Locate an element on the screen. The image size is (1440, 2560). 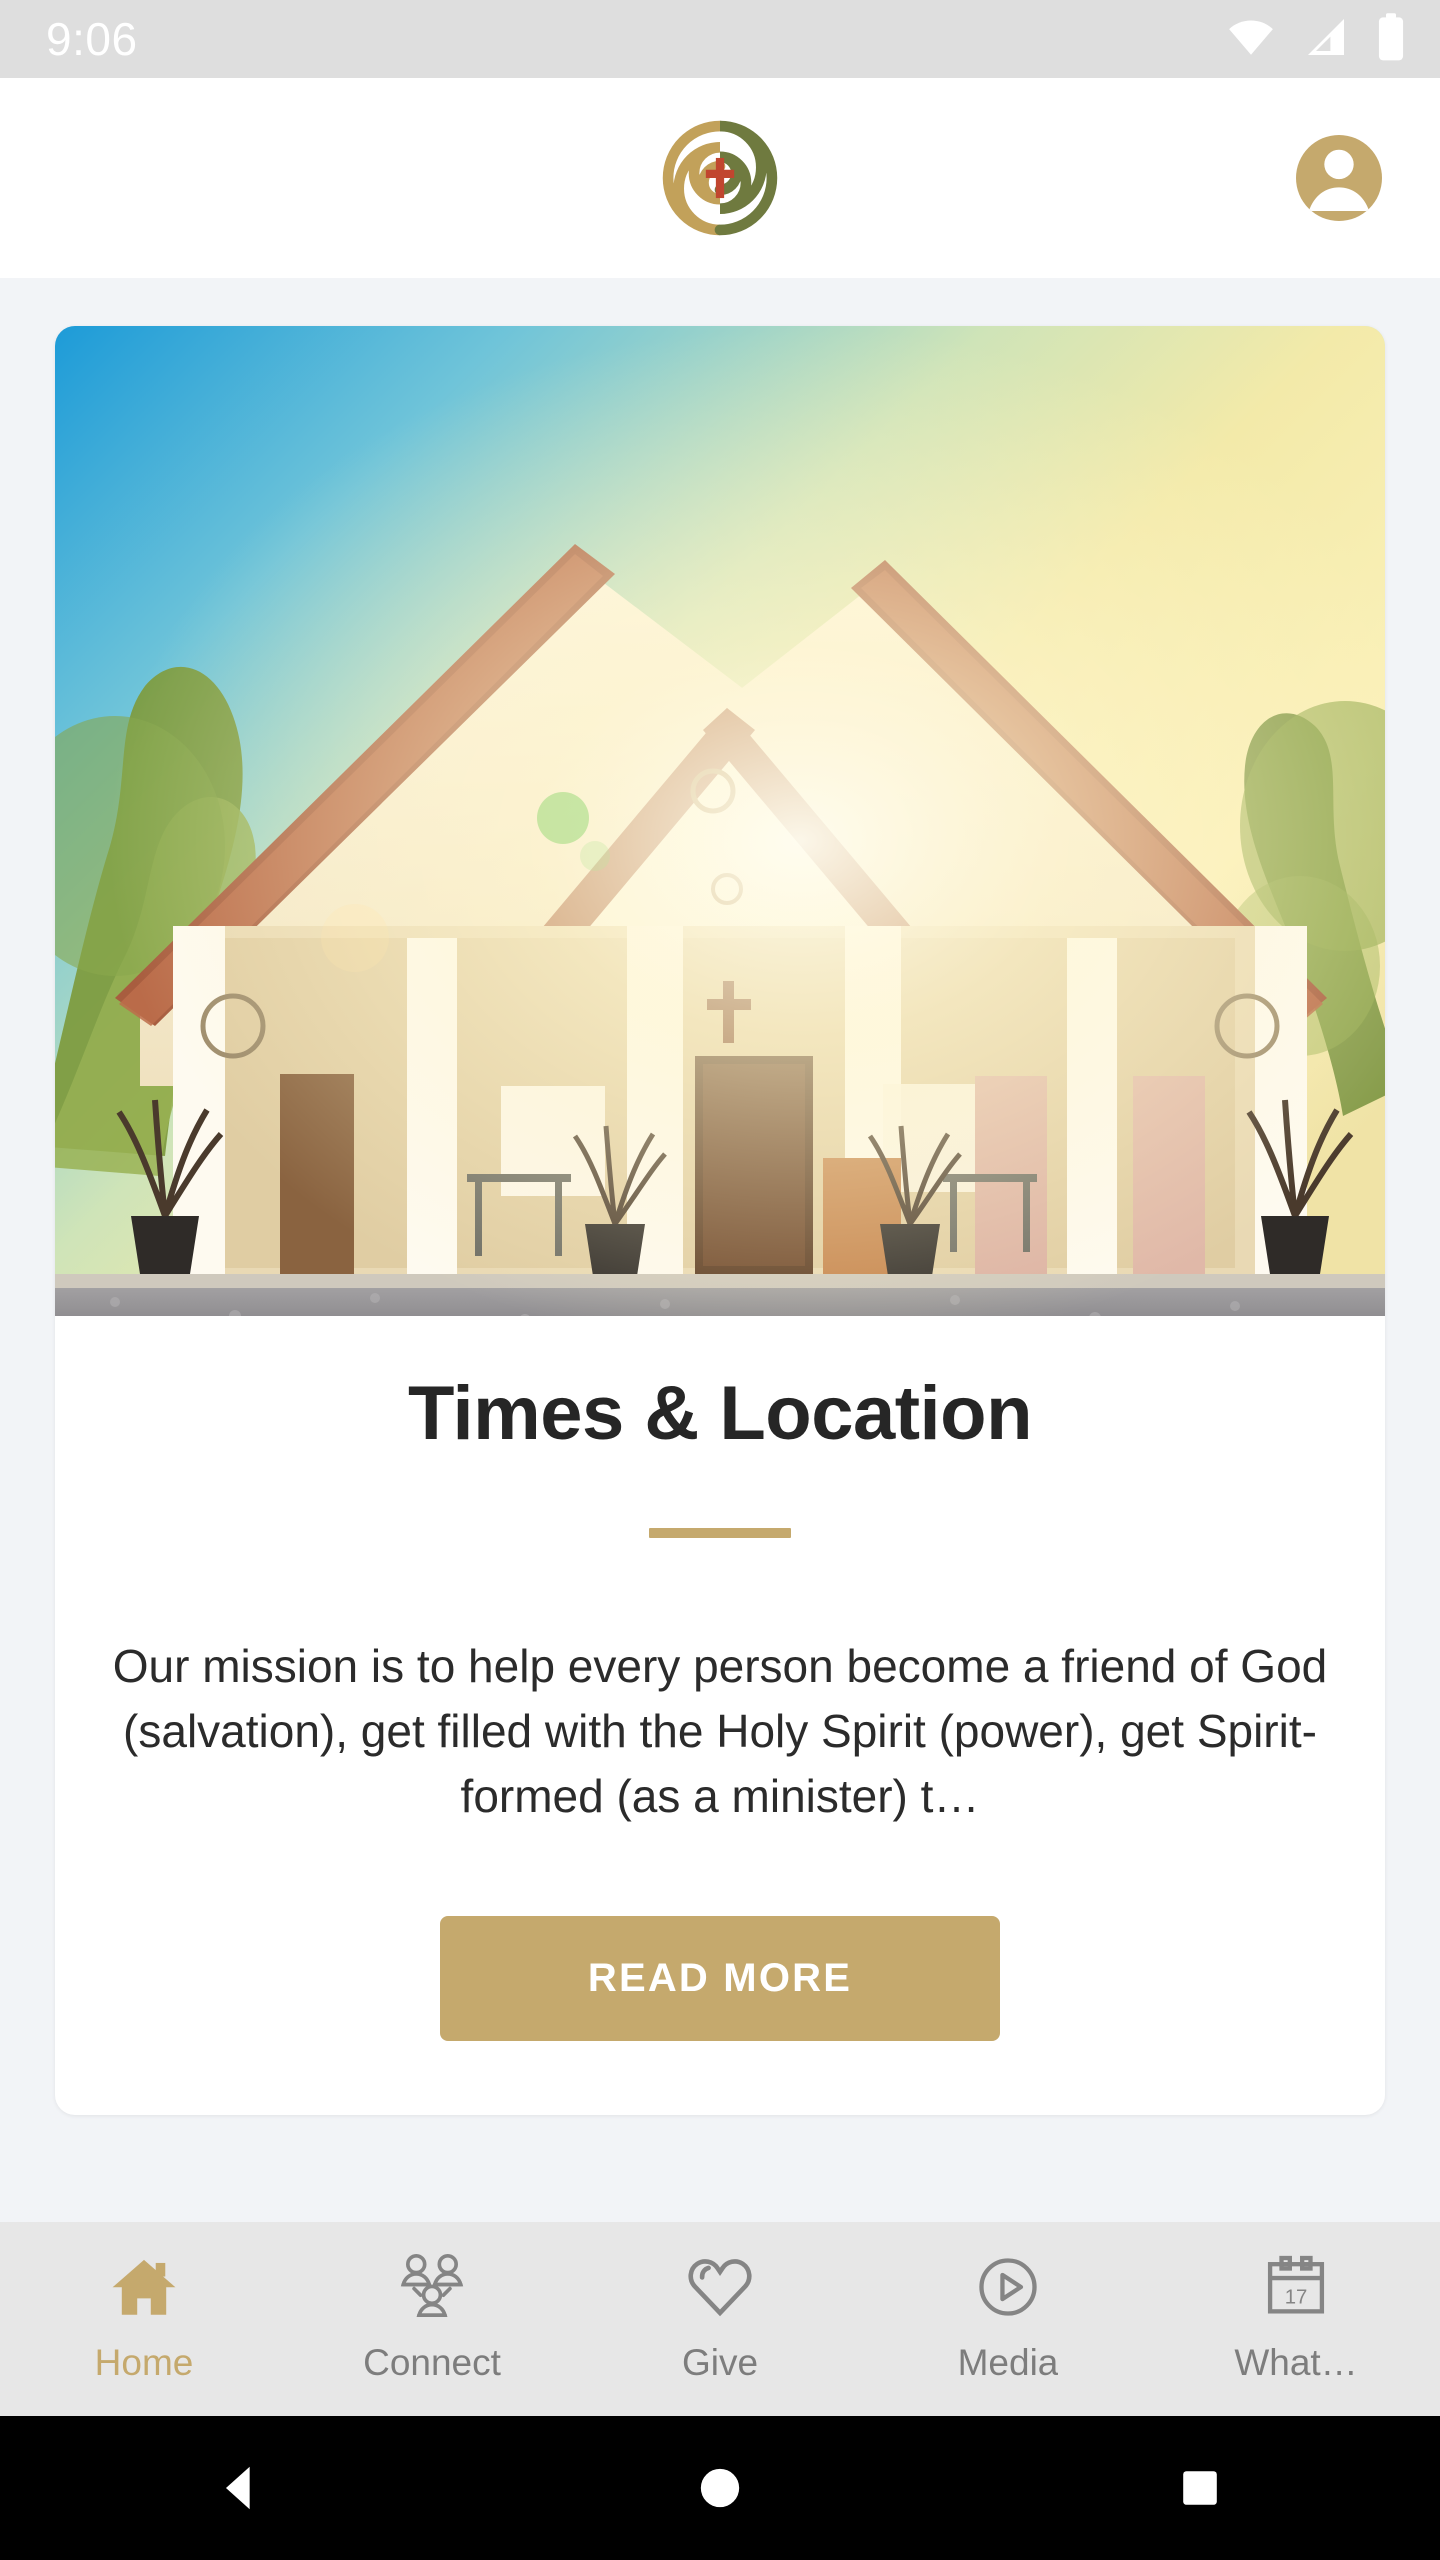
status-icons is located at coordinates (1316, 39).